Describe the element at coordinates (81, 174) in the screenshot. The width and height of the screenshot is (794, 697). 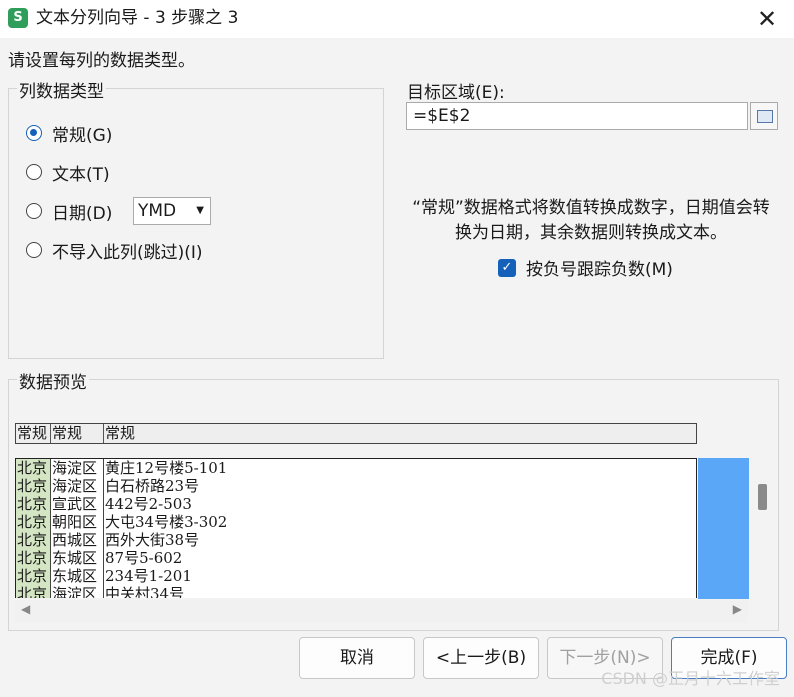
I see `radio-text-label: 文本(T)` at that location.